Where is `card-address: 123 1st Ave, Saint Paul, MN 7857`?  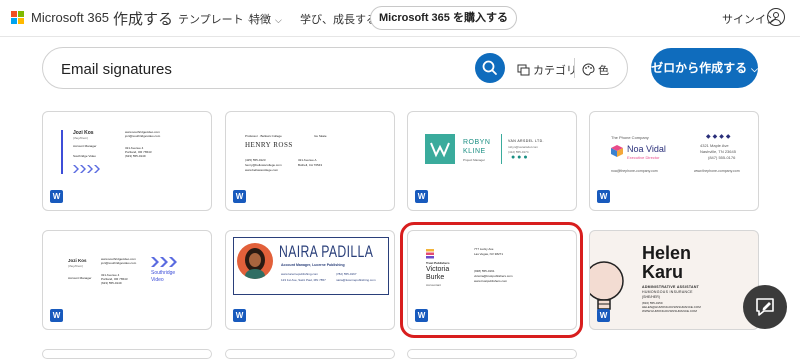 card-address: 123 1st Ave, Saint Paul, MN 7857 is located at coordinates (303, 280).